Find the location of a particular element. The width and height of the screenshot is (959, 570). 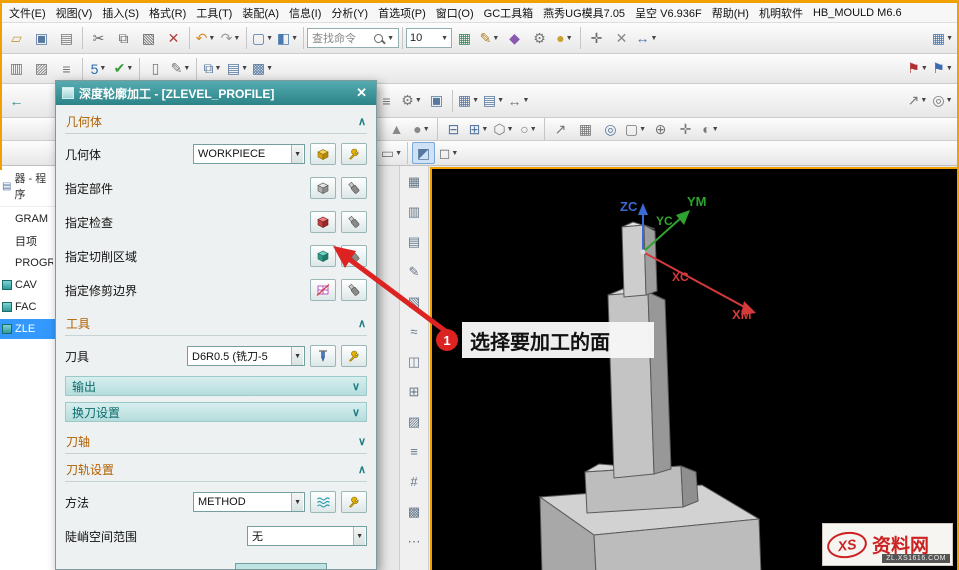

menu-item: 窗口(O) is located at coordinates (455, 12).